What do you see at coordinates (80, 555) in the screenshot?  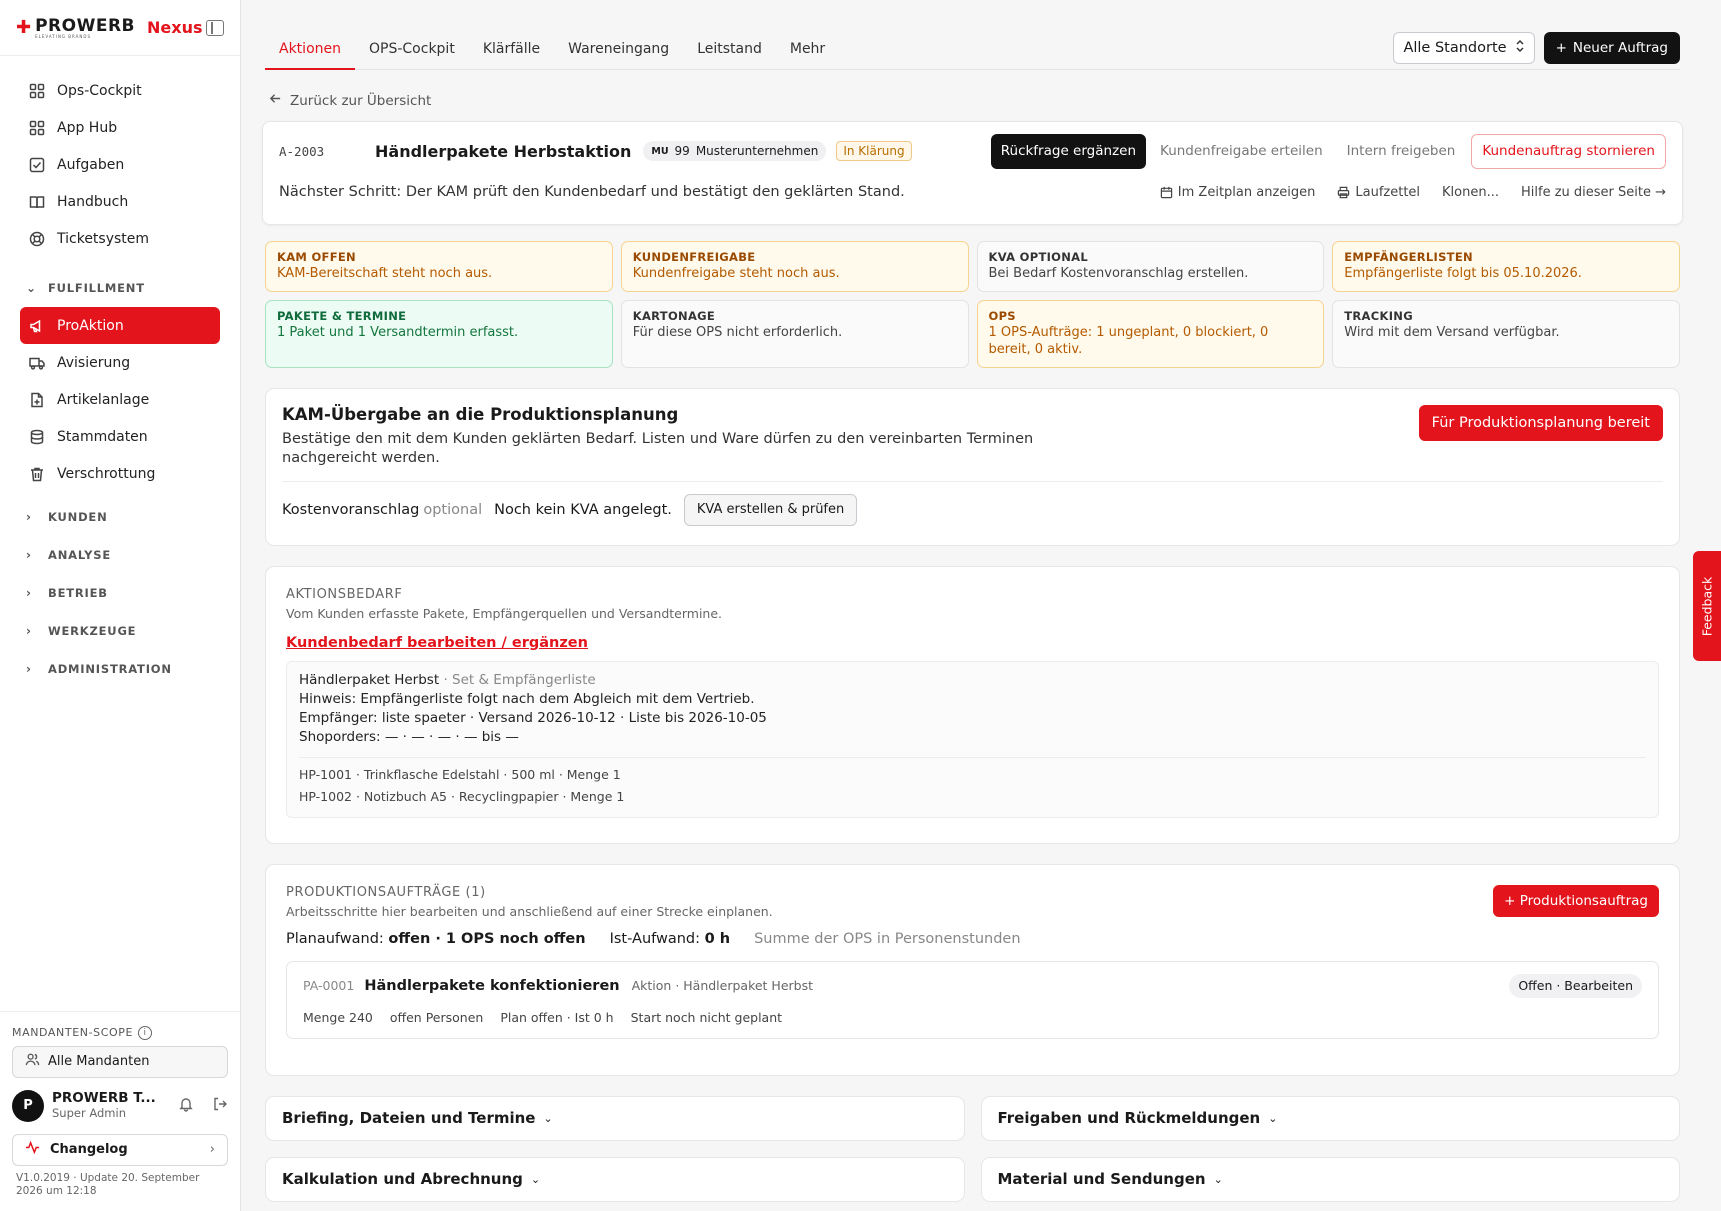 I see `sidebar-section-label: ANALYSE` at bounding box center [80, 555].